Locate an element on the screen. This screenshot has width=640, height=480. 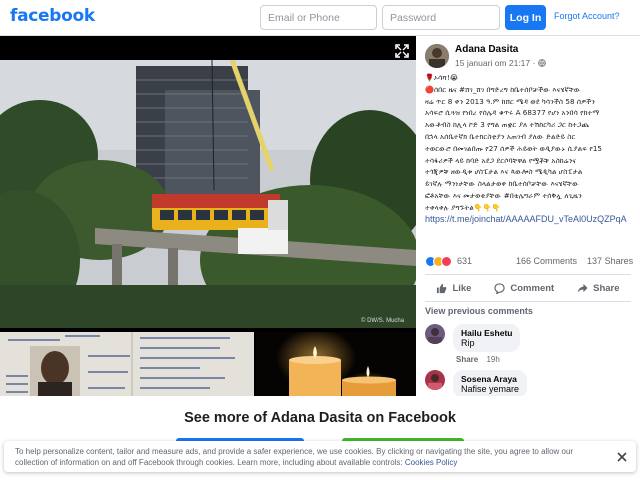
comment-bubble: Sosena Araya Nafise yemare is located at coordinates (490, 383).